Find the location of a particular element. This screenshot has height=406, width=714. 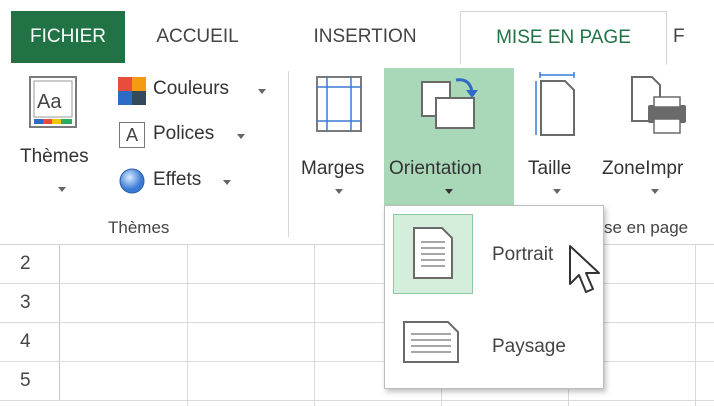

colors-label: Couleurs is located at coordinates (191, 88).